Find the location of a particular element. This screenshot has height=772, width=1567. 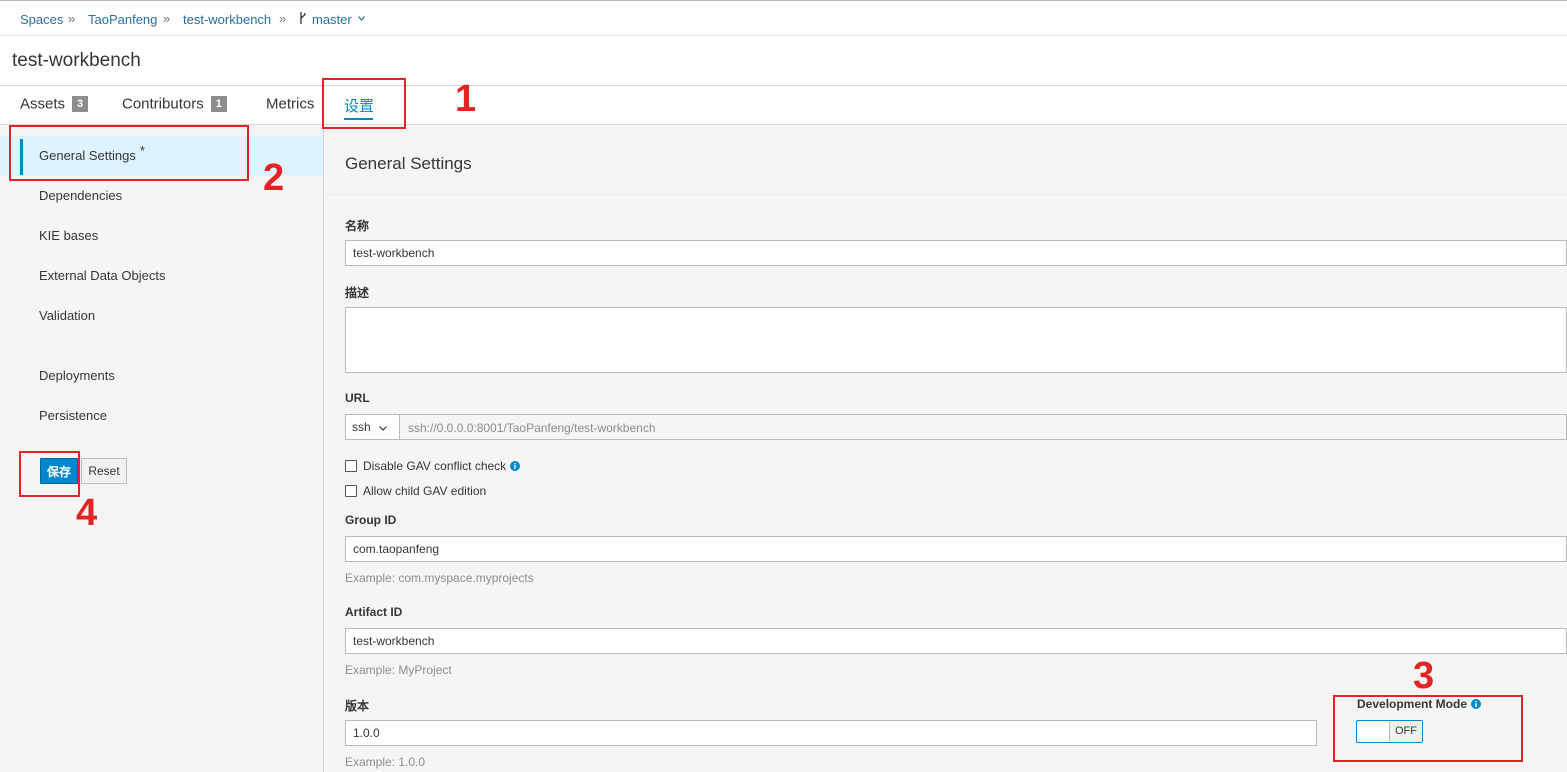

tab-assets: Assets 3 is located at coordinates (54, 104).